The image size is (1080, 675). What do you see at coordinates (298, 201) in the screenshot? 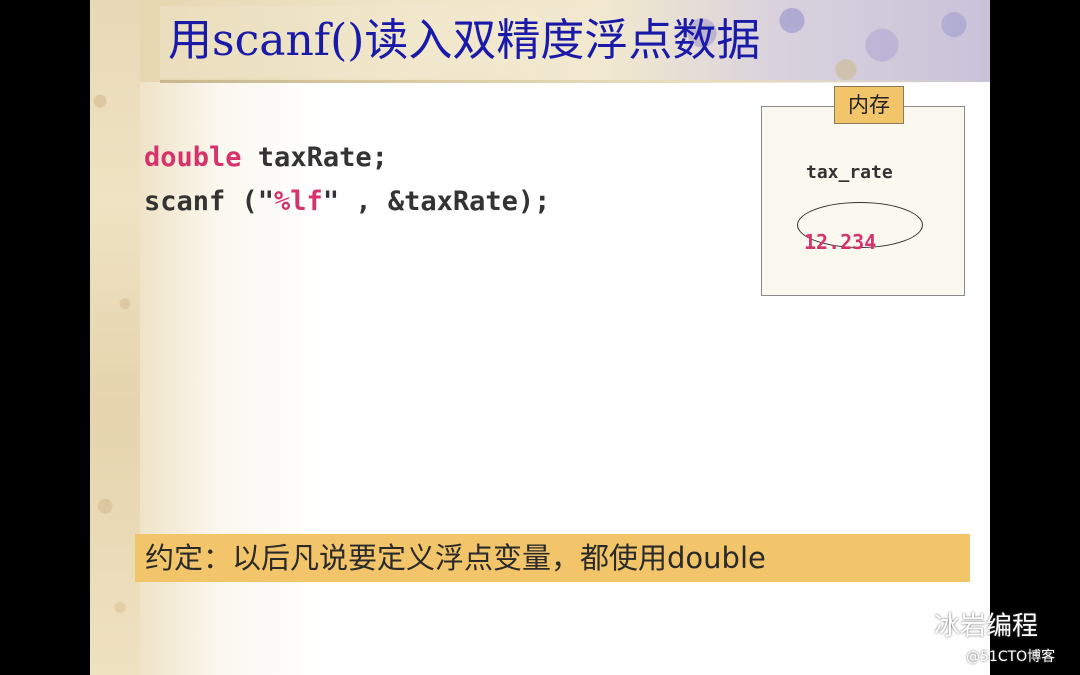
I see `code-format-specifier: %lf` at bounding box center [298, 201].